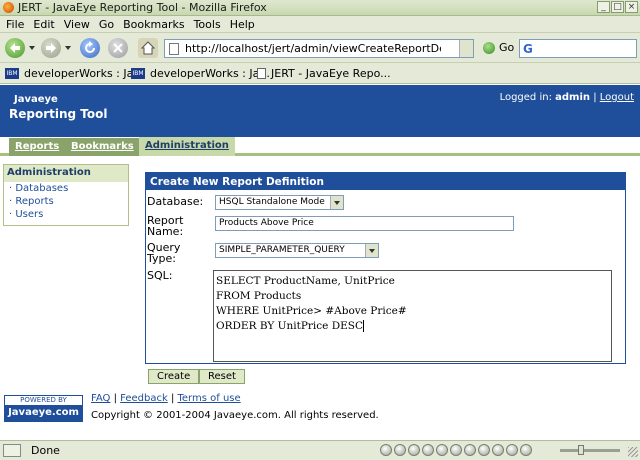 The image size is (640, 460). Describe the element at coordinates (466, 48) in the screenshot. I see `url-history-dropdown` at that location.